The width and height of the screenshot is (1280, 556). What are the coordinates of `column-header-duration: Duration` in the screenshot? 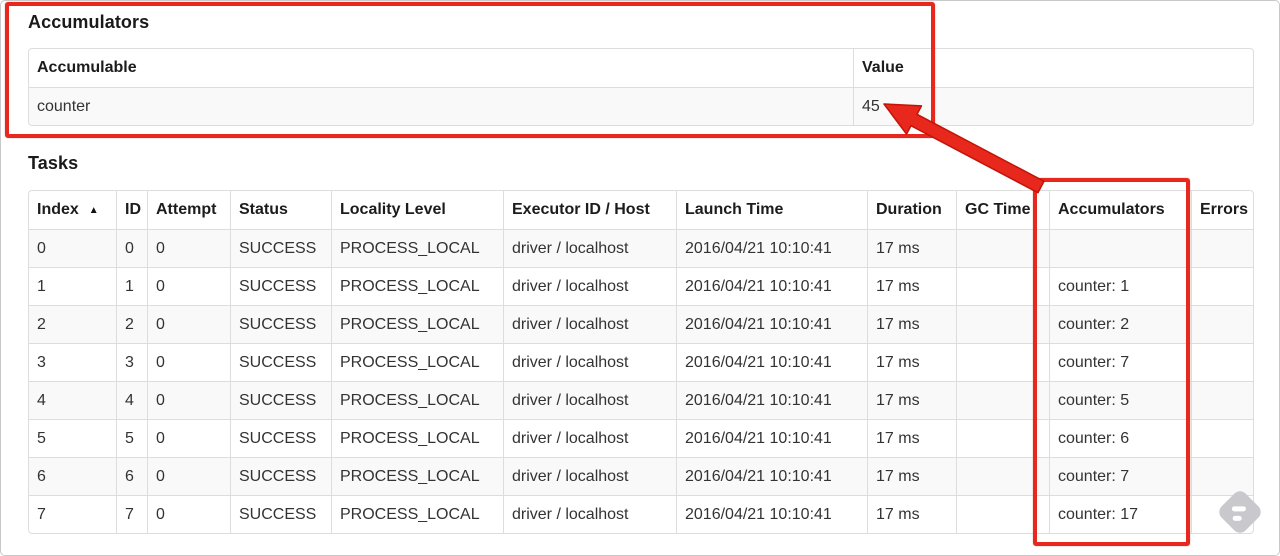 It's located at (911, 210).